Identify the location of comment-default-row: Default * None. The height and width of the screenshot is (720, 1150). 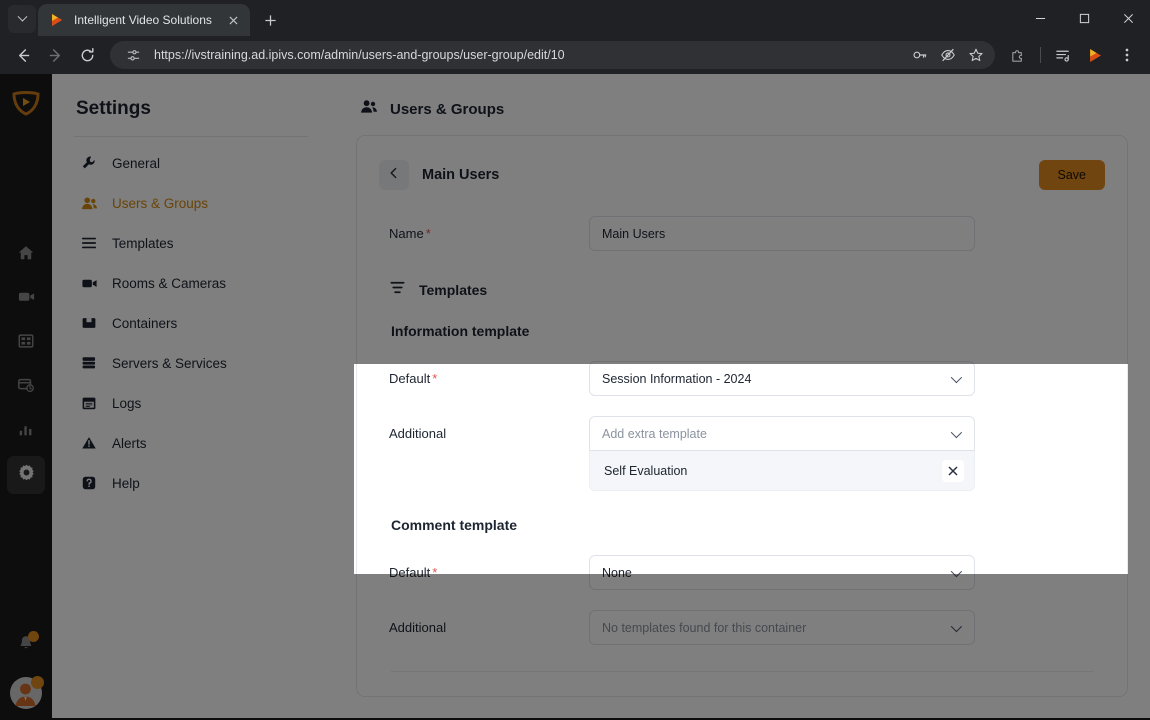
(742, 572).